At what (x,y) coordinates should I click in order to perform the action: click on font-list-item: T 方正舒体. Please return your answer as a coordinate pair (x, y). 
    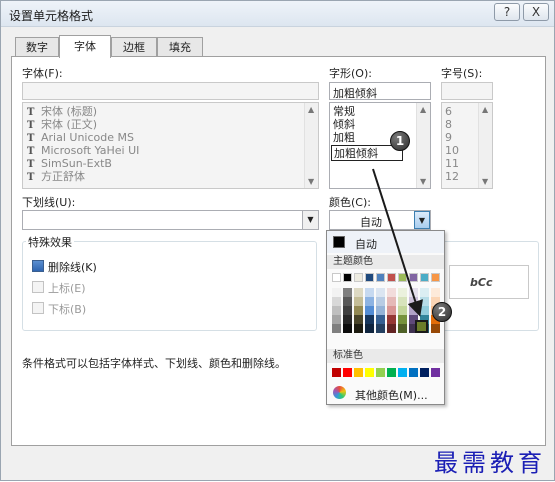
    Looking at the image, I should click on (56, 177).